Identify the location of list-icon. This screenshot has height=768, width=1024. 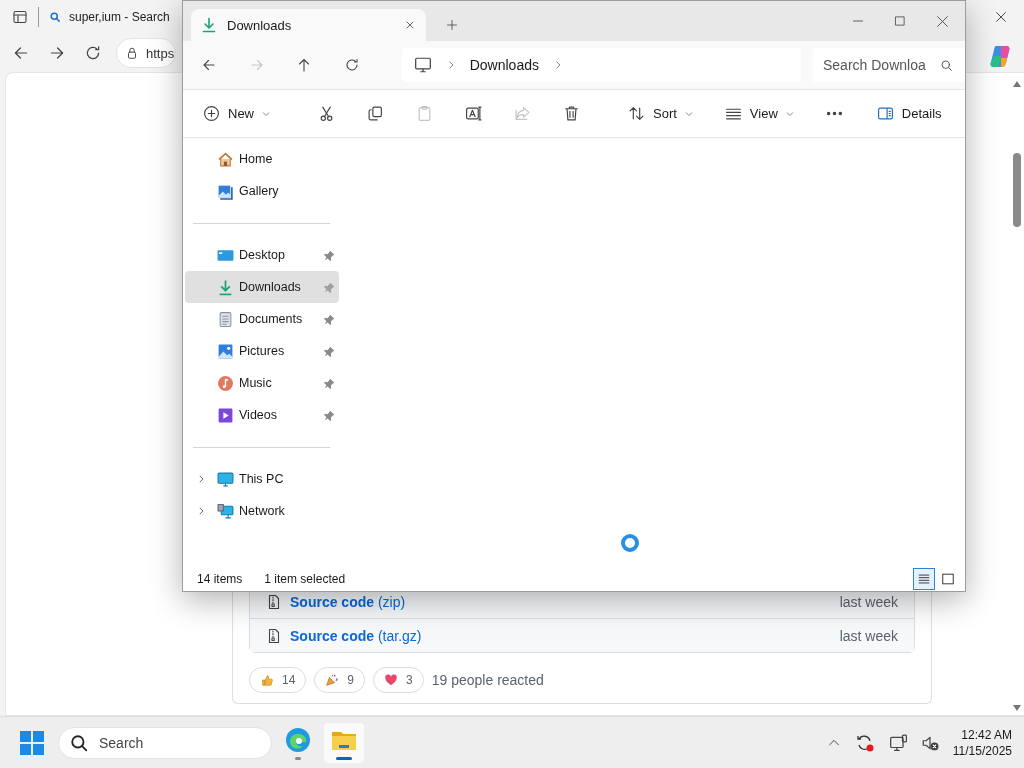
(924, 579).